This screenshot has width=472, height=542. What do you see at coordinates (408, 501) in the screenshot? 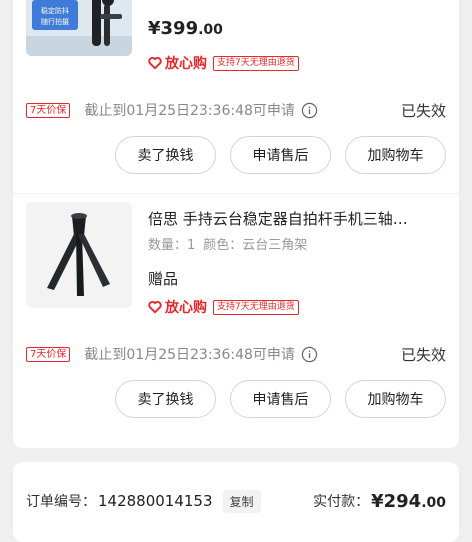
I see `paid-amount: ¥294.00` at bounding box center [408, 501].